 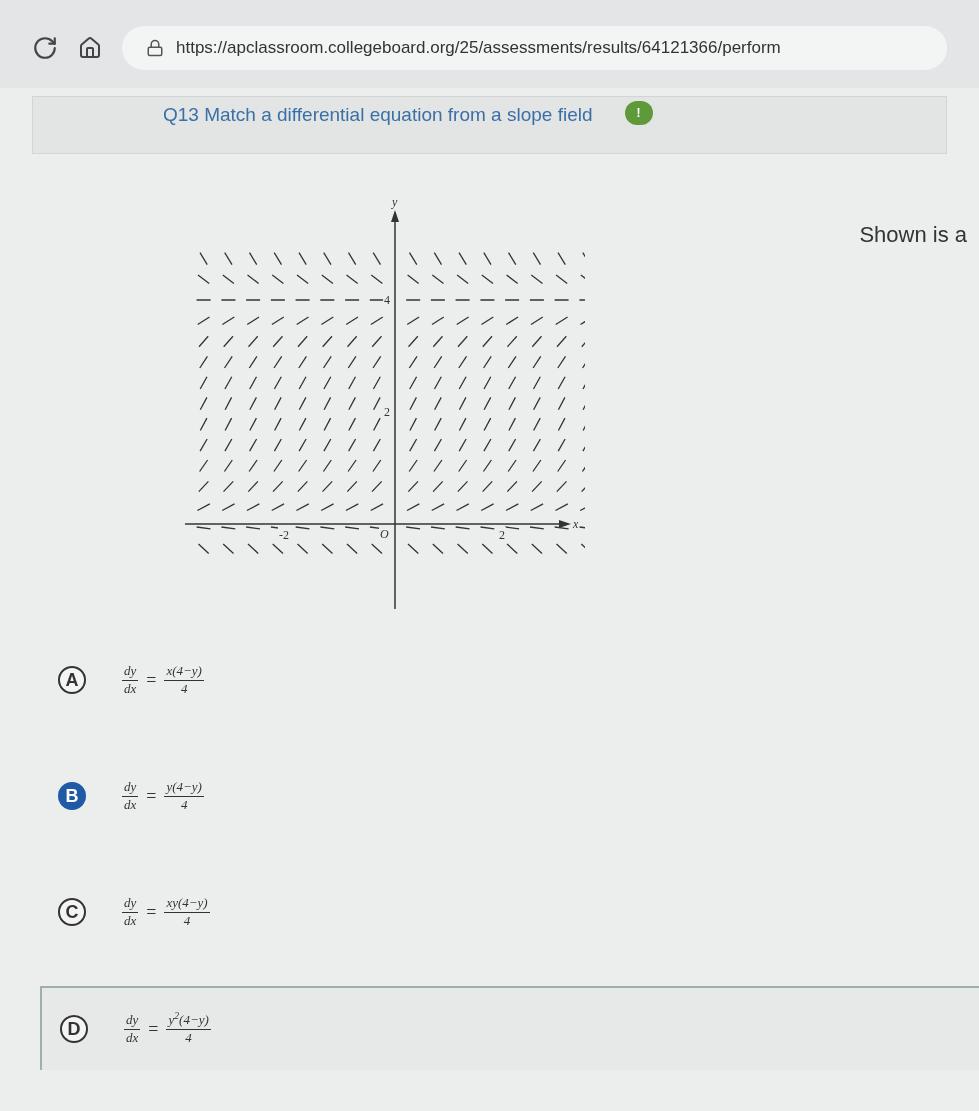 I want to click on numerator: x(4−y), so click(x=184, y=672).